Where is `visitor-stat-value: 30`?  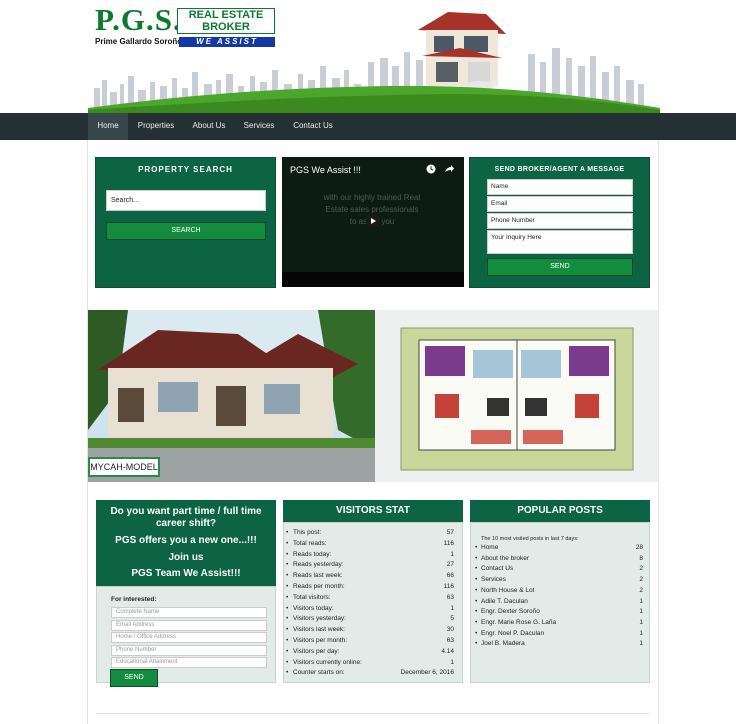
visitor-stat-value: 30 is located at coordinates (450, 630).